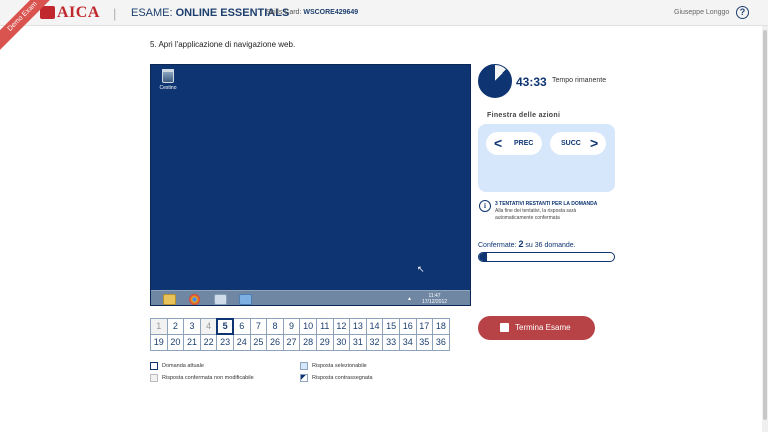  I want to click on question-cell-13: 13, so click(358, 326).